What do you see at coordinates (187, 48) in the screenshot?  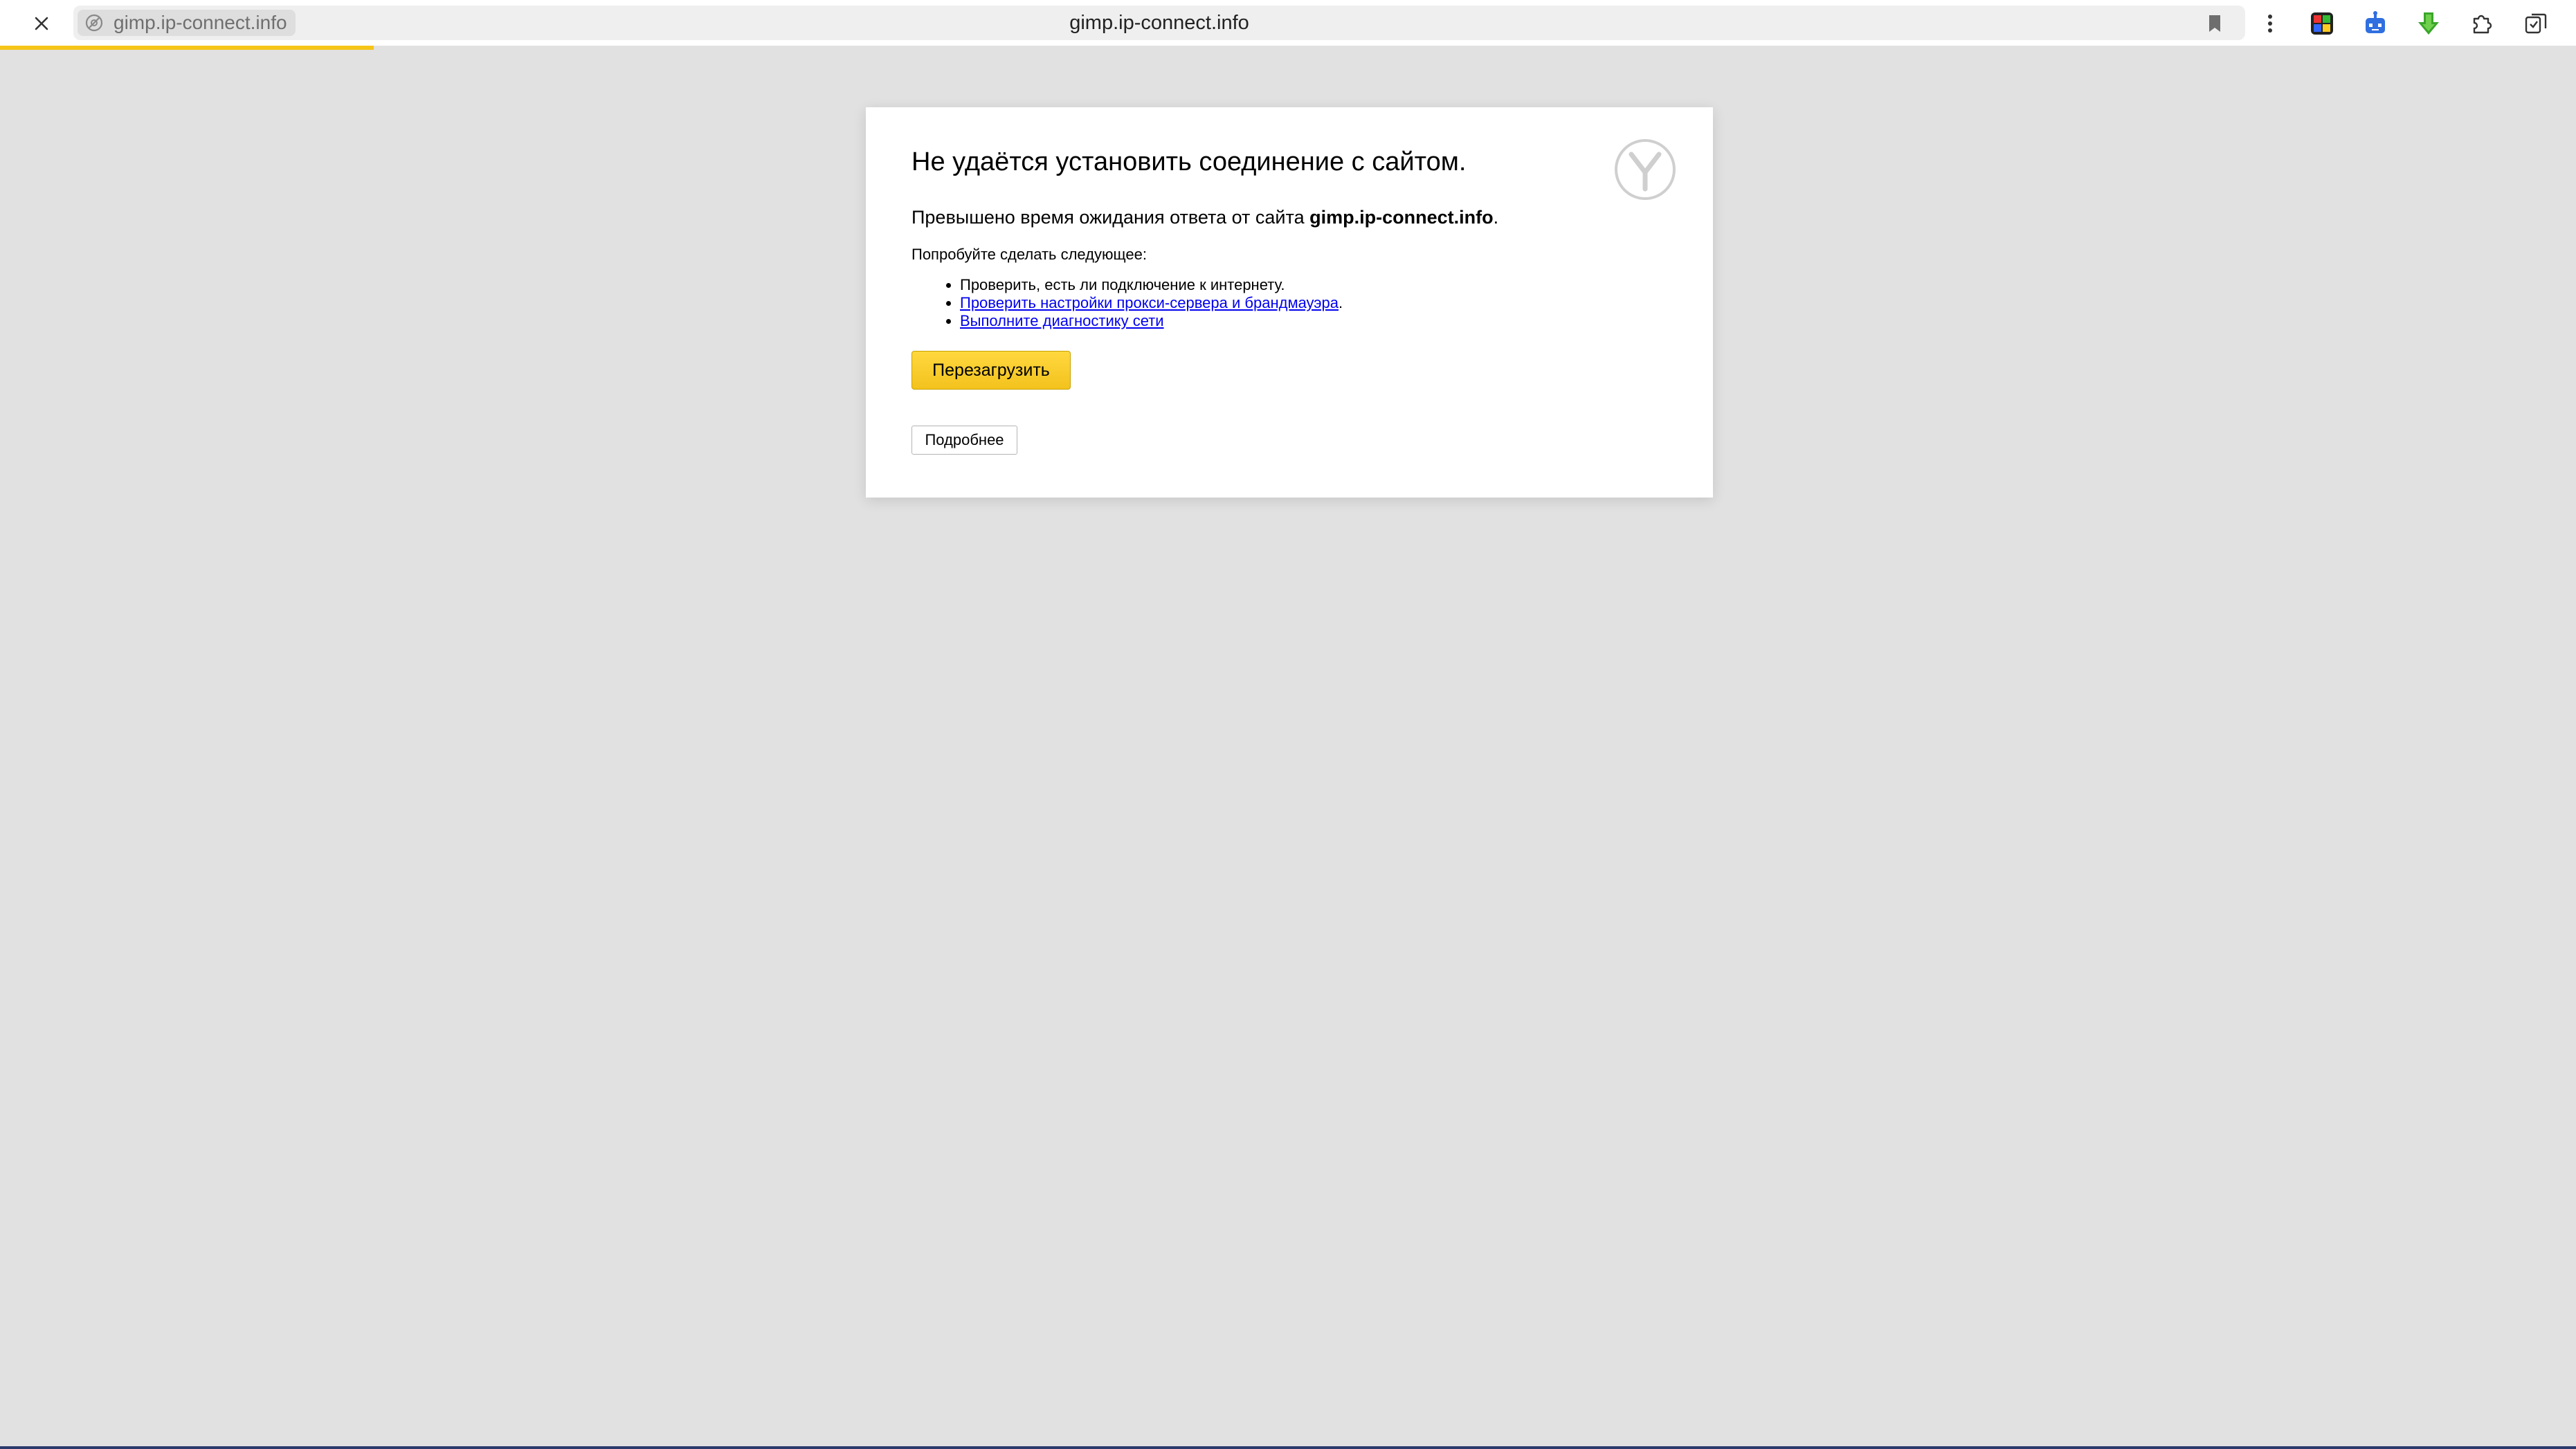 I see `page-load-progress` at bounding box center [187, 48].